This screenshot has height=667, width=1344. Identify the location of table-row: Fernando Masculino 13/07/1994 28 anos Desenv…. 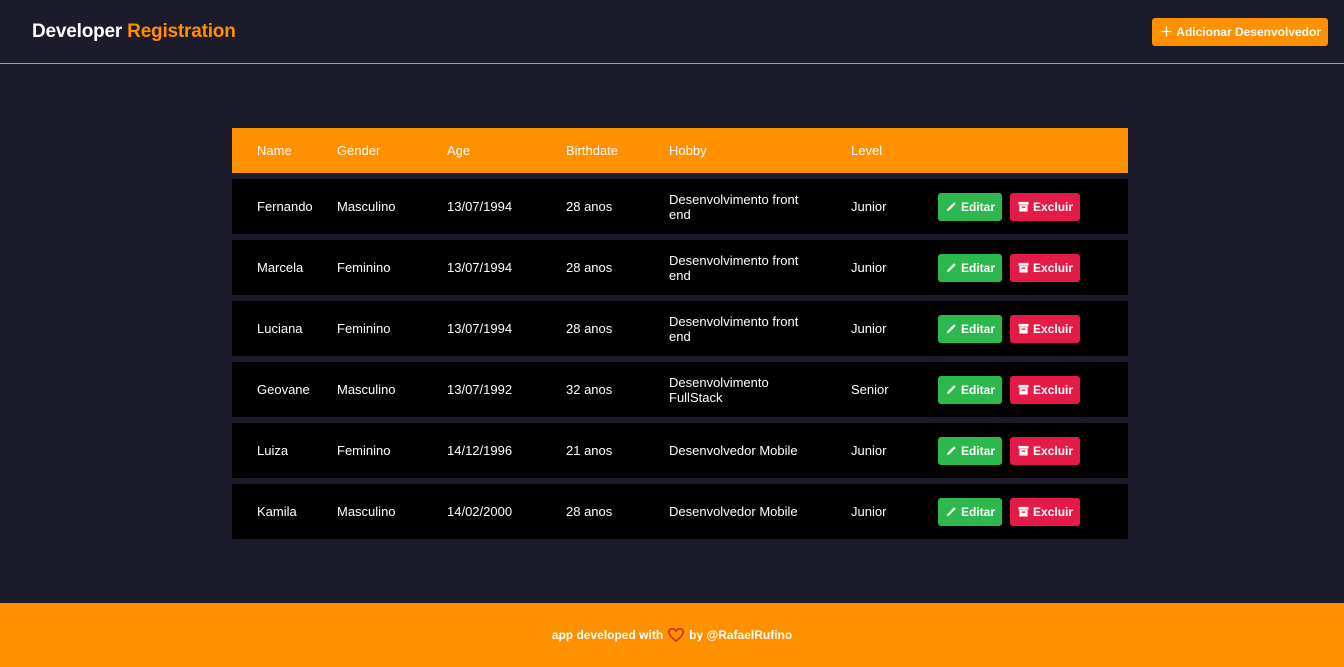
(680, 206).